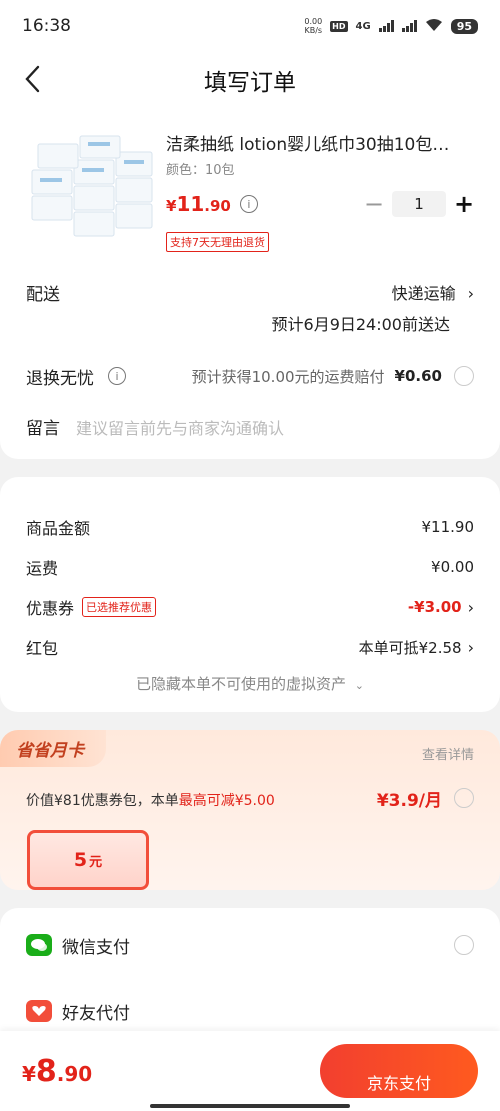  Describe the element at coordinates (96, 947) in the screenshot. I see `wechat-pay-label: 微信支付` at that location.